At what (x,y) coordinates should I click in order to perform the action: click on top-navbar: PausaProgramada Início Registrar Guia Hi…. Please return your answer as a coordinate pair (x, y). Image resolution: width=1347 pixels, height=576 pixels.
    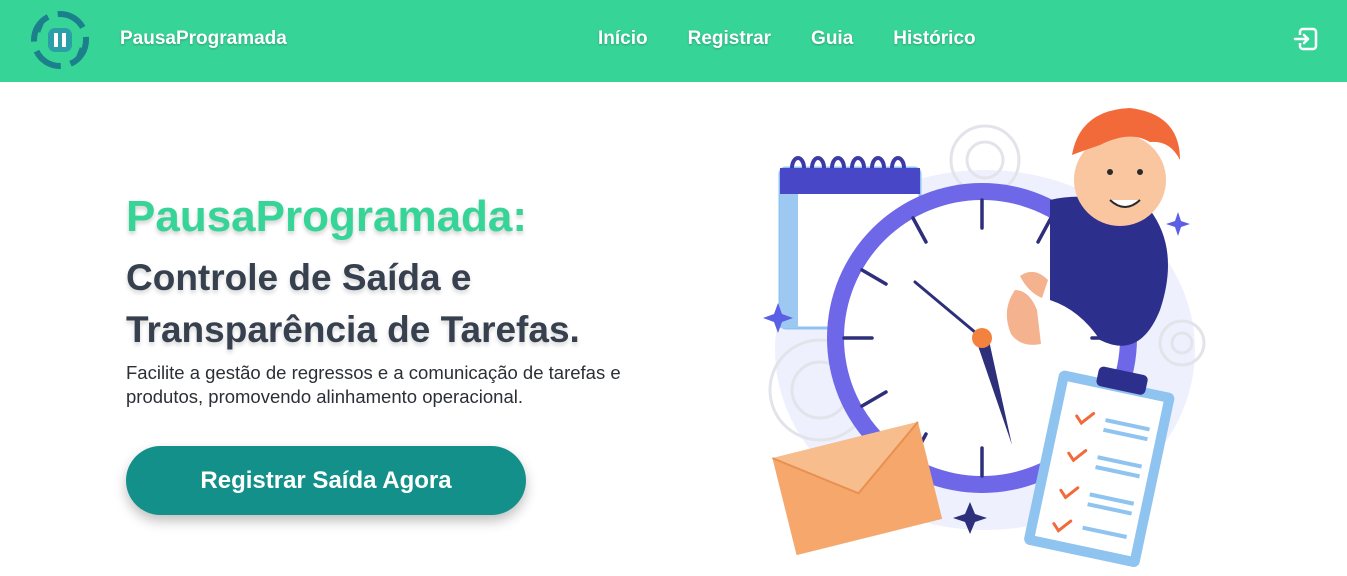
    Looking at the image, I should click on (673, 41).